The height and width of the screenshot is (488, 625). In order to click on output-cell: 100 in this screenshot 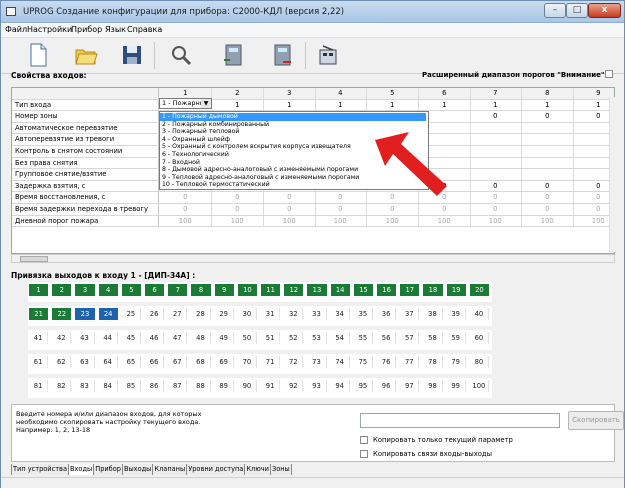, I will do `click(479, 386)`.